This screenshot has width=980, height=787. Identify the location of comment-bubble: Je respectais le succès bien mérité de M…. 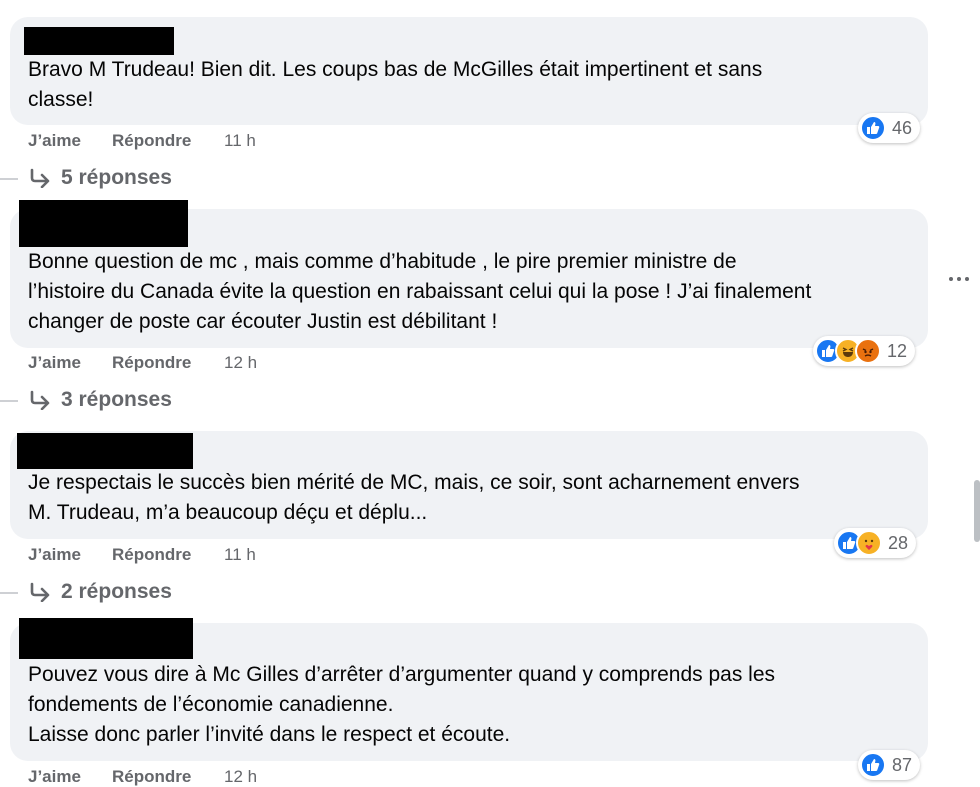
(469, 485).